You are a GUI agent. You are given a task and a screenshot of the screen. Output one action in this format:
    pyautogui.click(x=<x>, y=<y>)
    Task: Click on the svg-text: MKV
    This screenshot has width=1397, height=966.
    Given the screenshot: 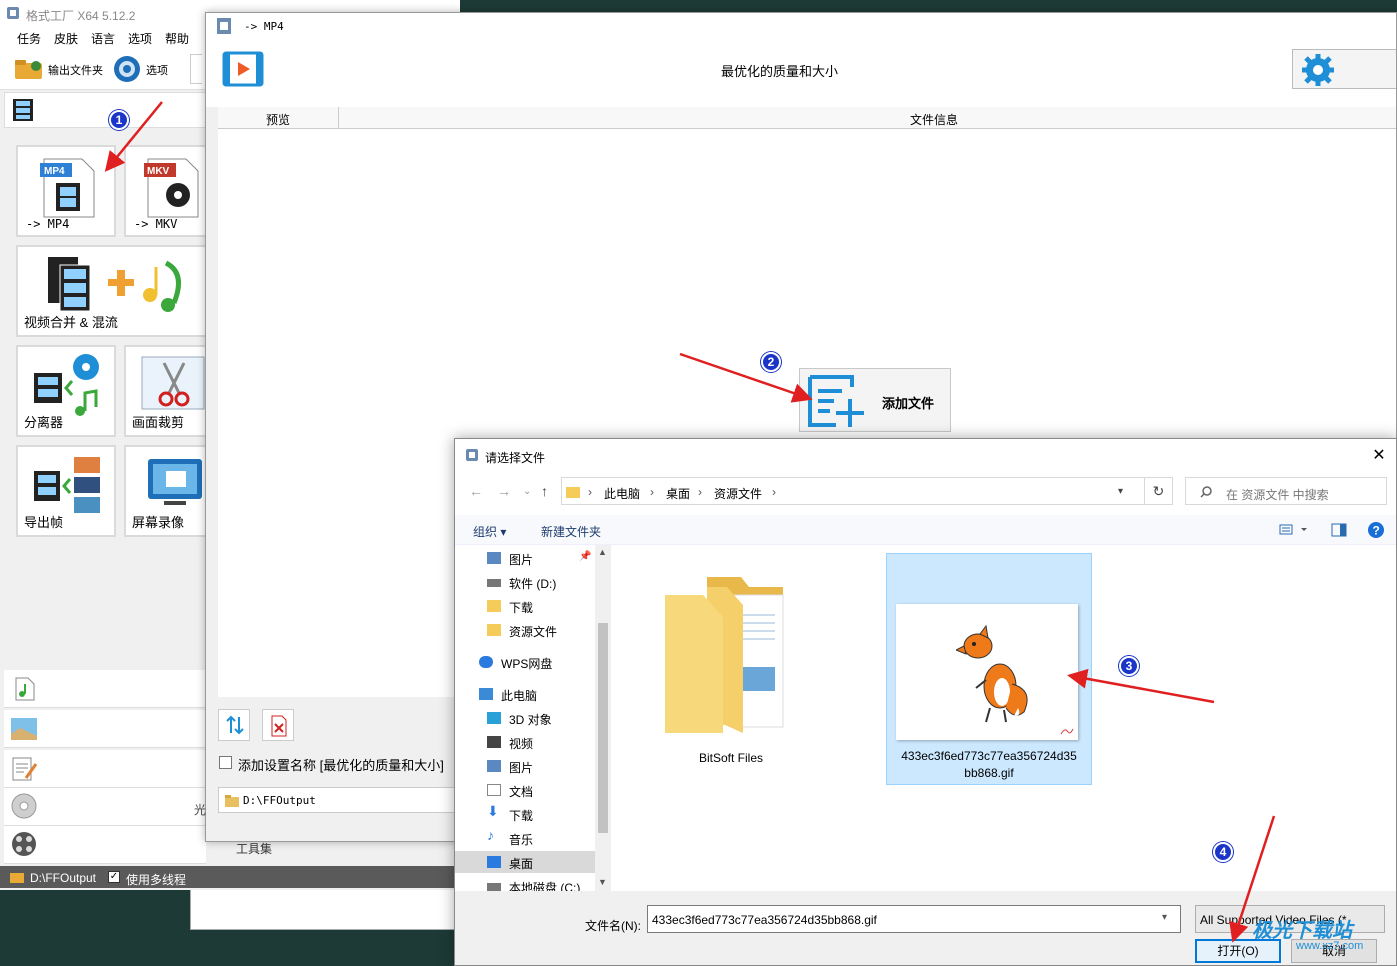 What is the action you would take?
    pyautogui.click(x=158, y=171)
    